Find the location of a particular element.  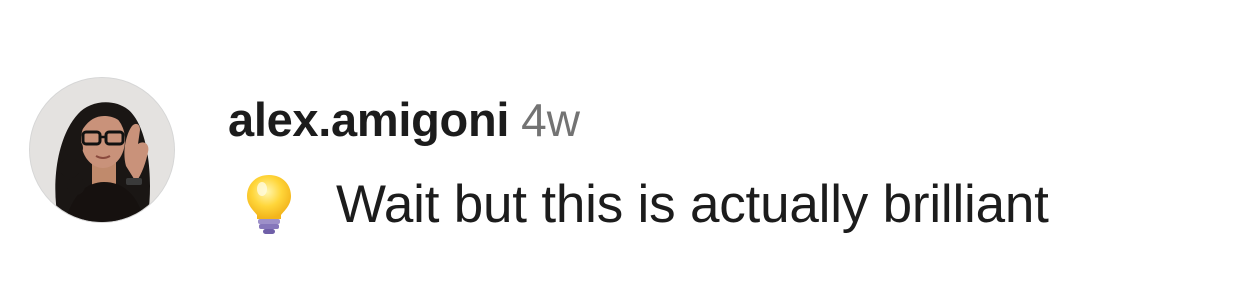

light-bulb-icon is located at coordinates (269, 204).